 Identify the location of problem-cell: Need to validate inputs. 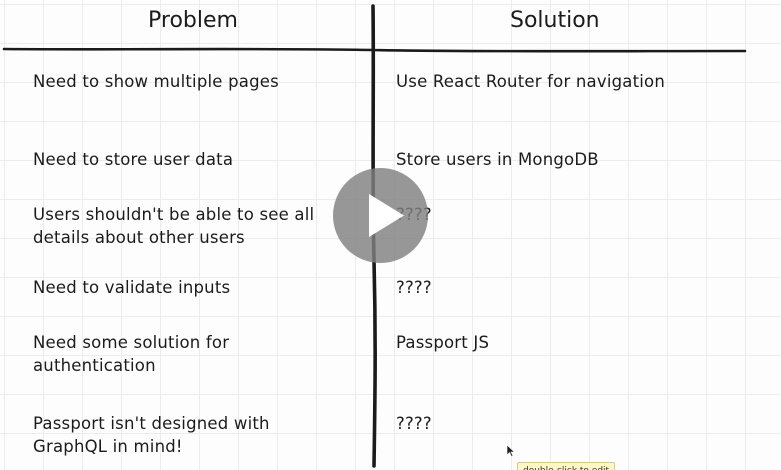
(131, 287).